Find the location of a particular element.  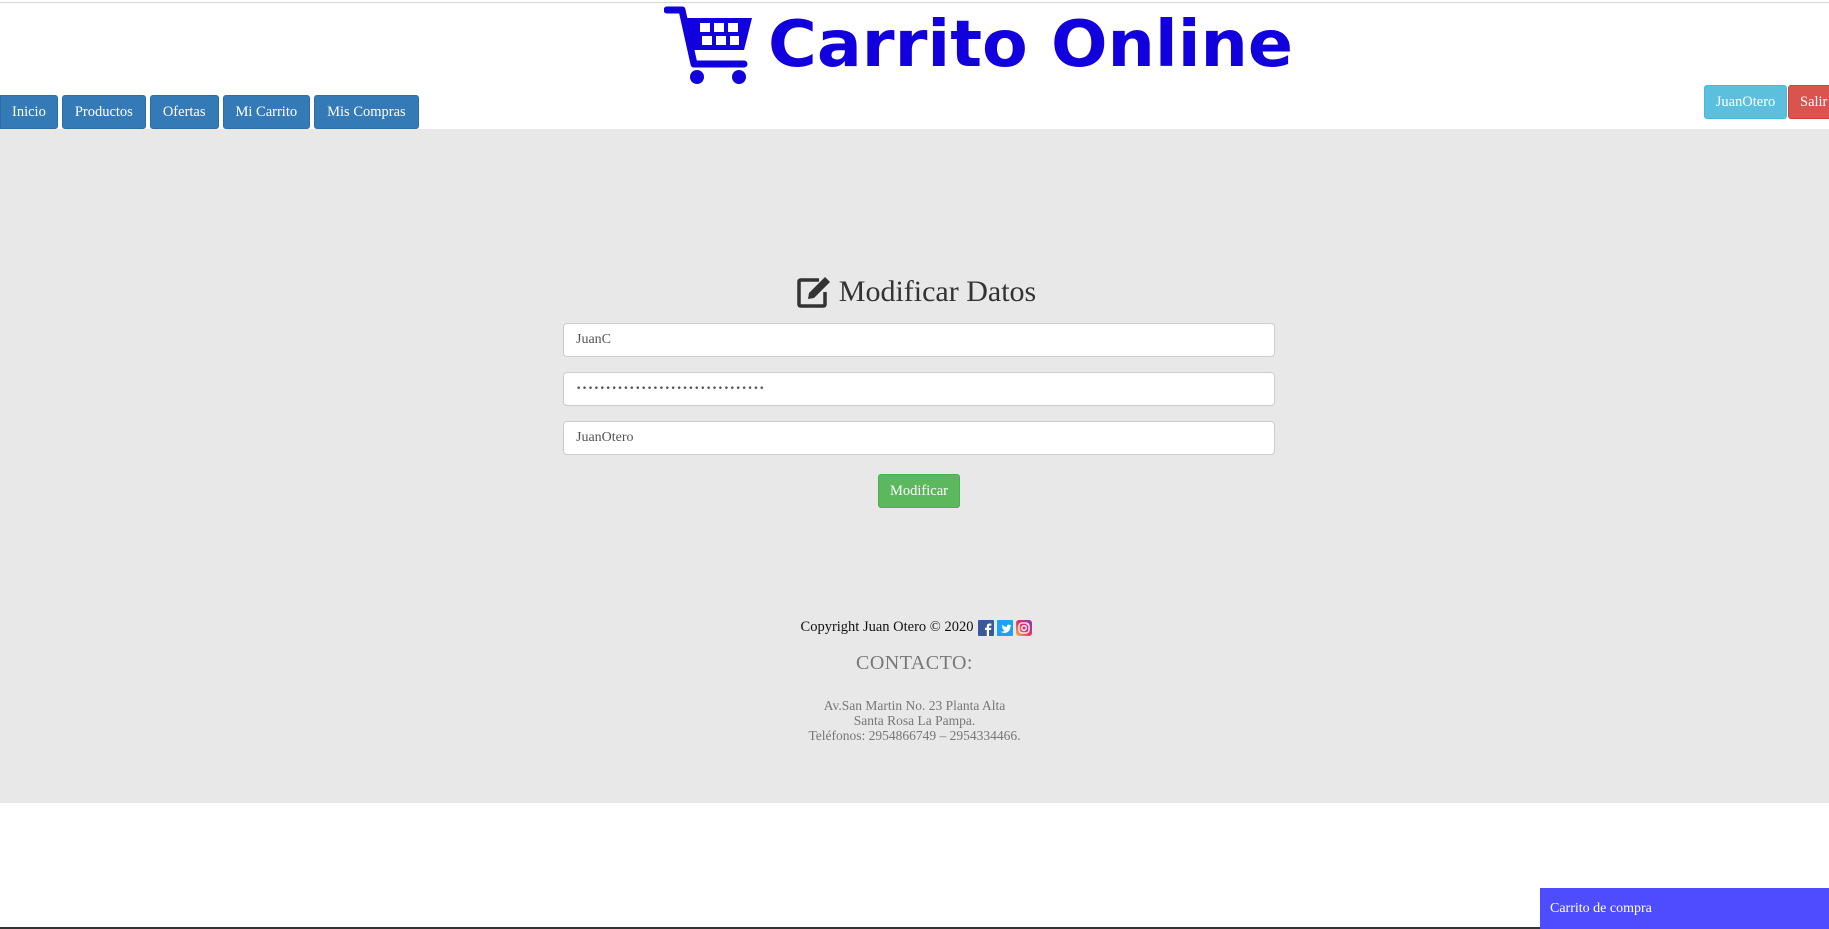

form-heading: Modificar Datos is located at coordinates (914, 292).